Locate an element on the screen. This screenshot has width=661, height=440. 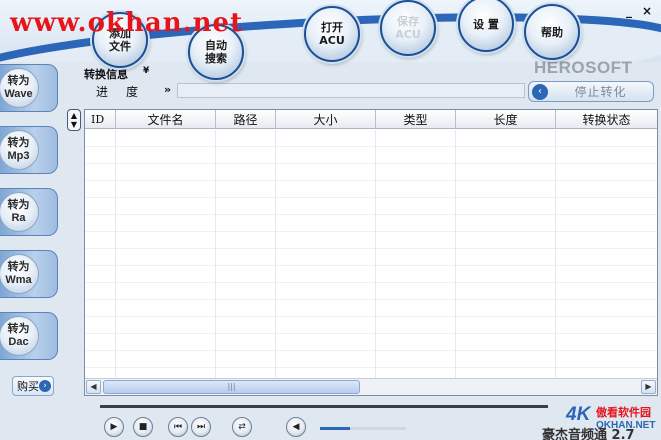
chevron-up-icon: ▲ is located at coordinates (74, 115).